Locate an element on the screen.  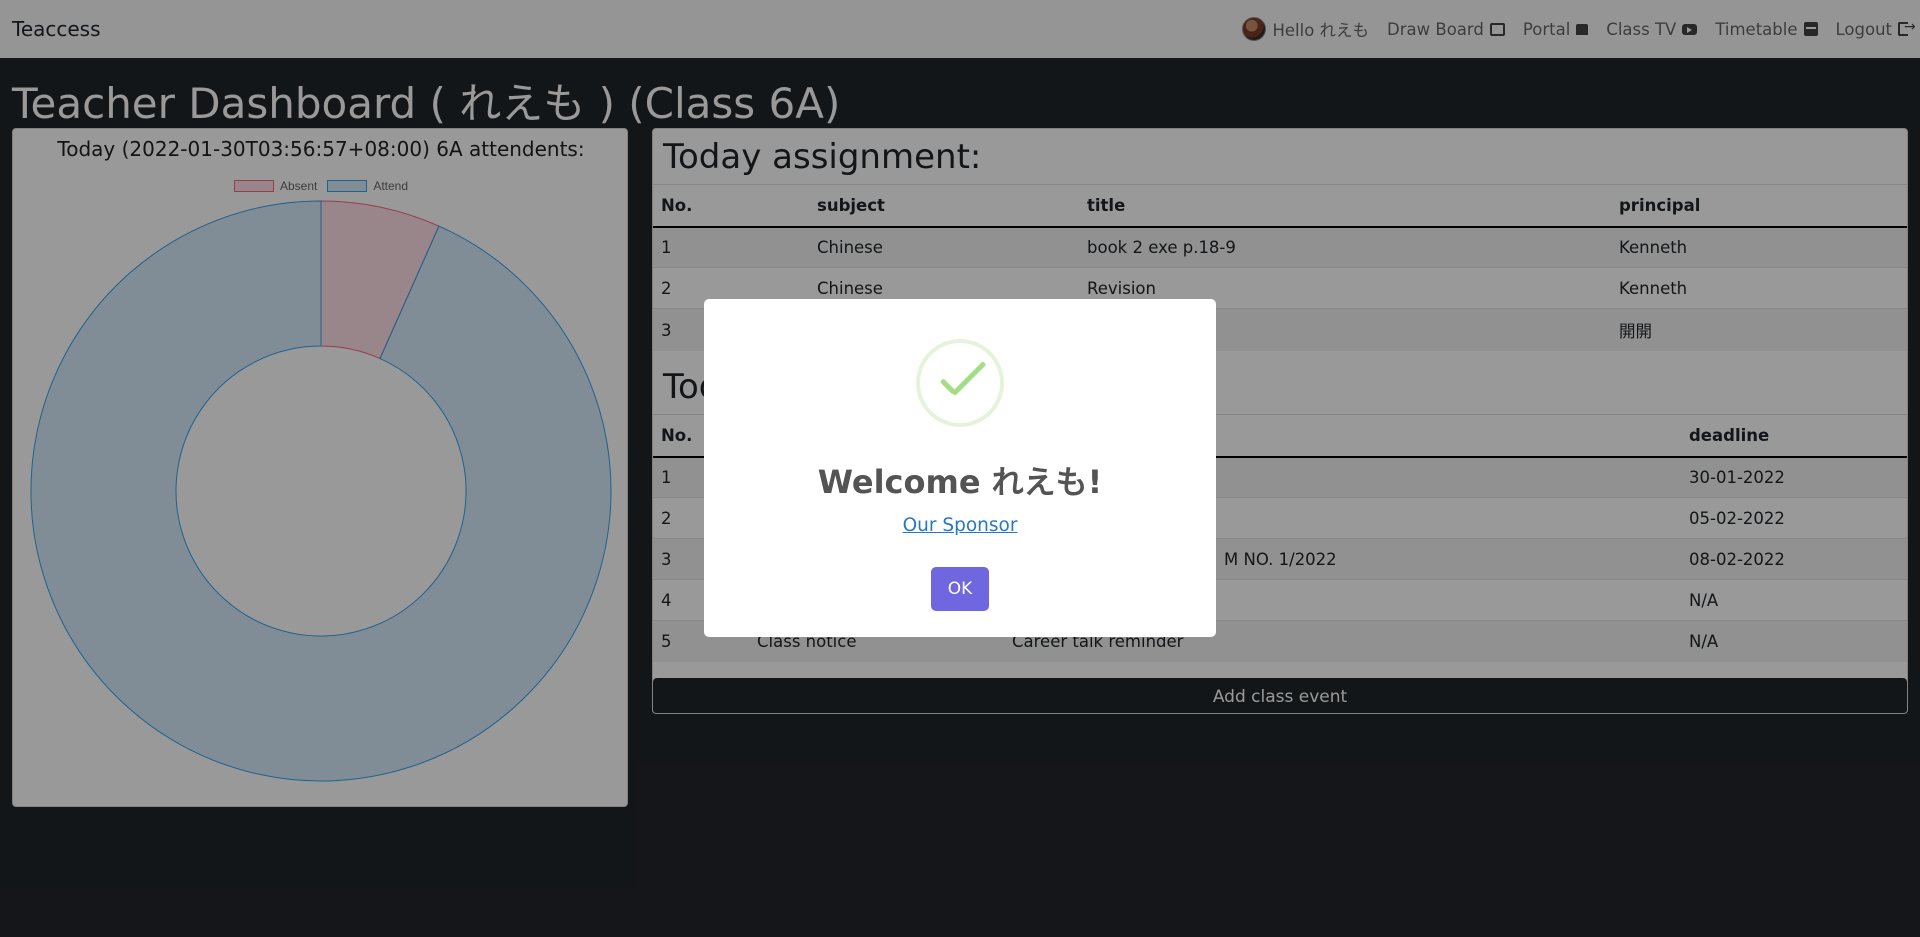
success-check-icon is located at coordinates (960, 383).